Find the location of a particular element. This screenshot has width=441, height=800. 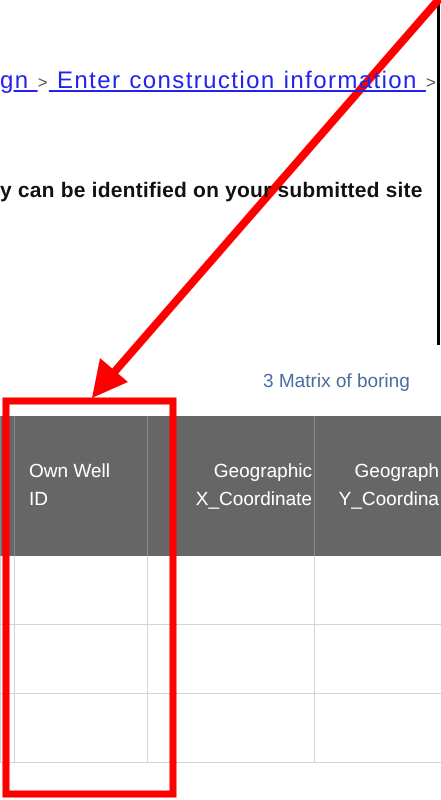

table-caption: 3 Matrix of boring is located at coordinates (336, 381).